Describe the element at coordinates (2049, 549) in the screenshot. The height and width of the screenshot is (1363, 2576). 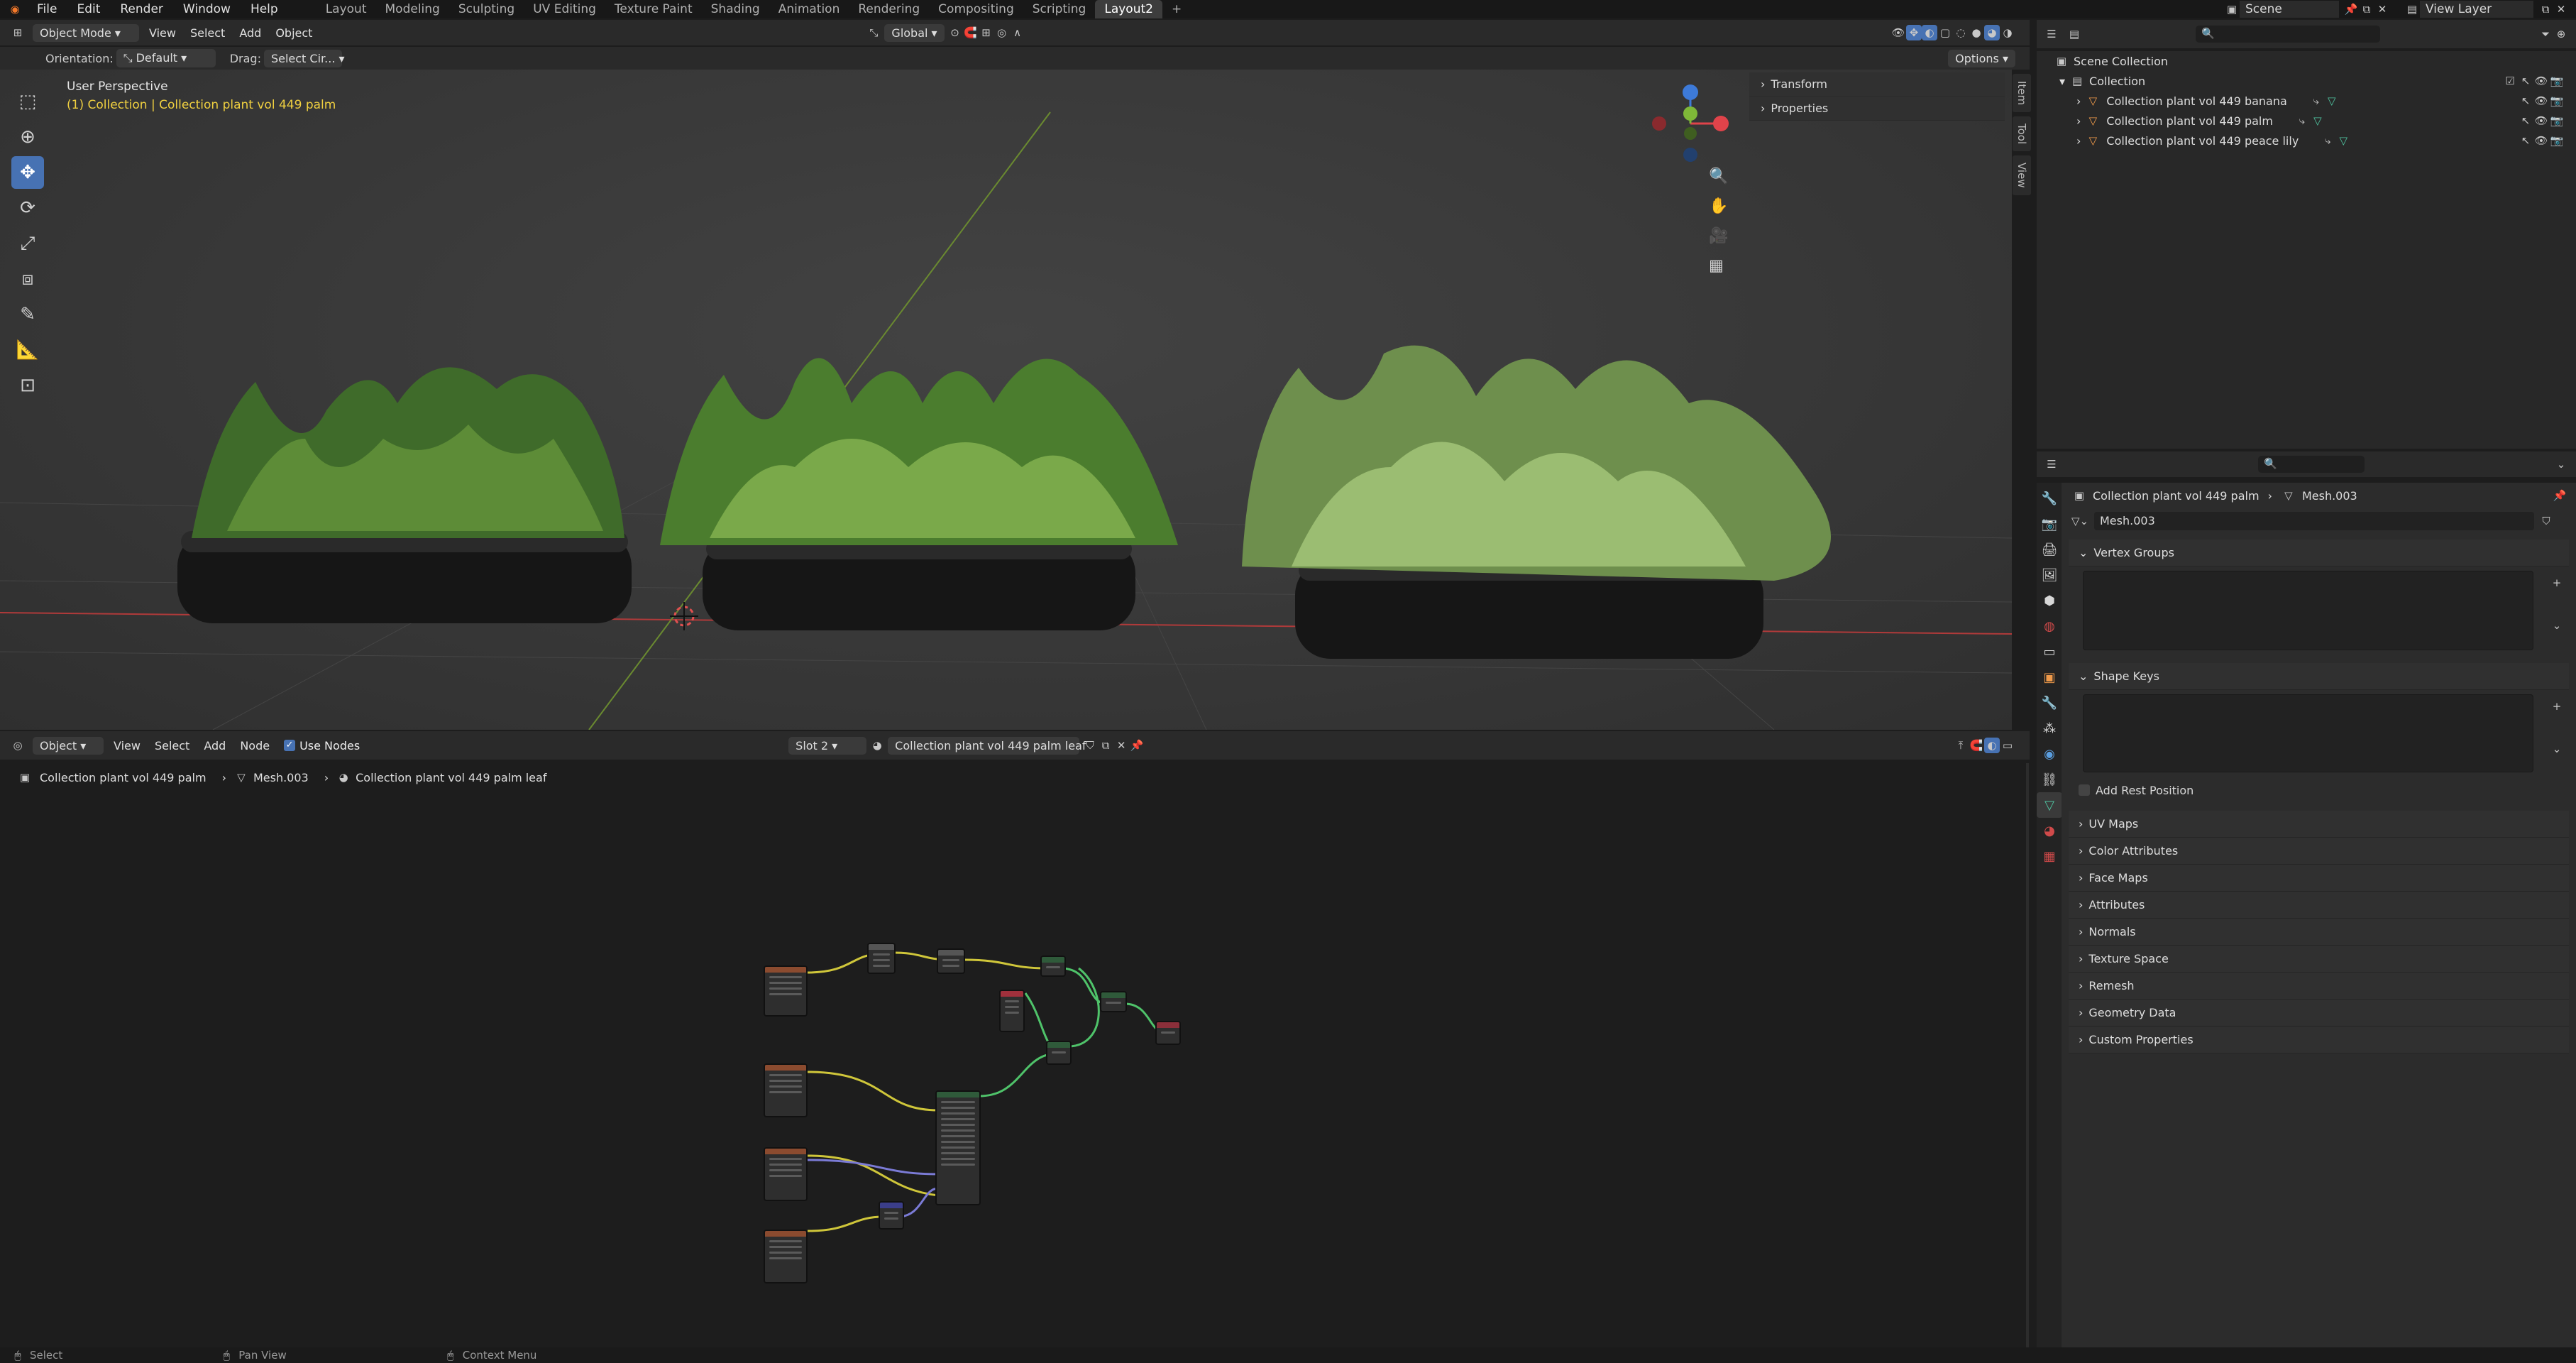
I see `output-tab-icon: 🖨` at that location.